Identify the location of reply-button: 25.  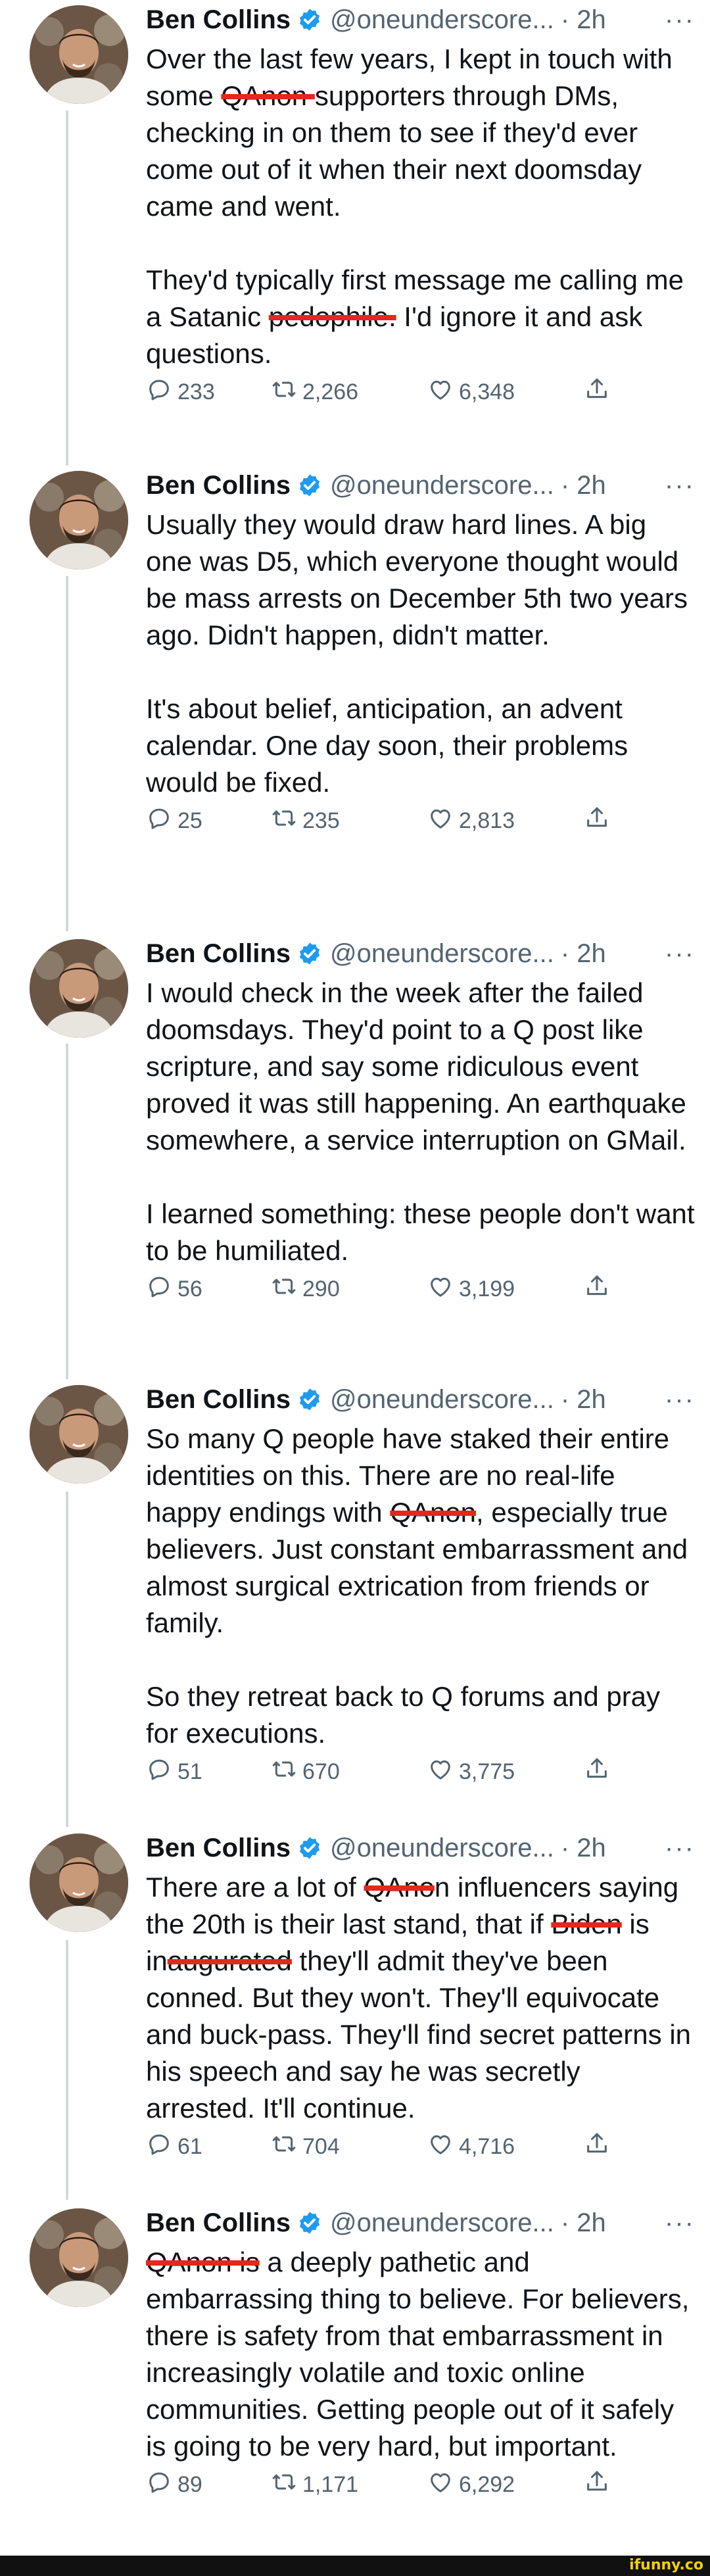
(208, 821).